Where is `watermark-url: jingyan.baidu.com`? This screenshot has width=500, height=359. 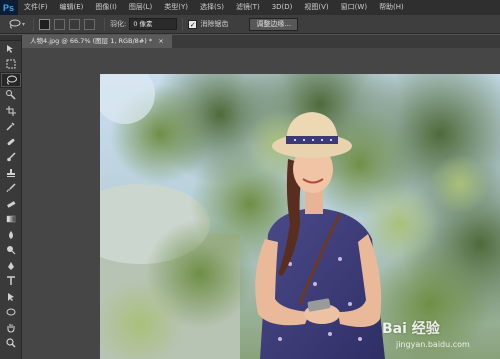
watermark-url: jingyan.baidu.com is located at coordinates (433, 344).